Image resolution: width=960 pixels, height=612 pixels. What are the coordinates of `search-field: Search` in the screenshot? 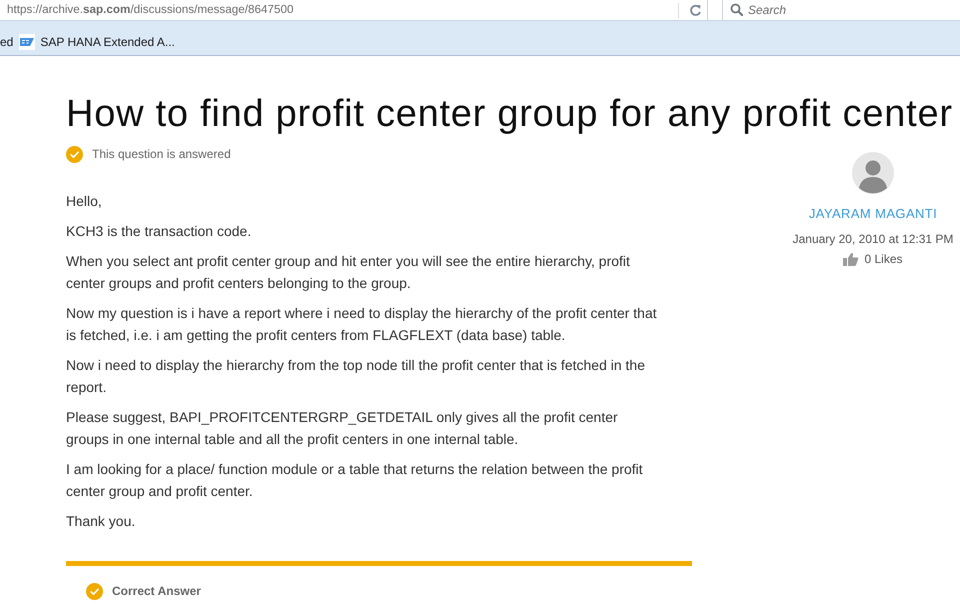 It's located at (841, 10).